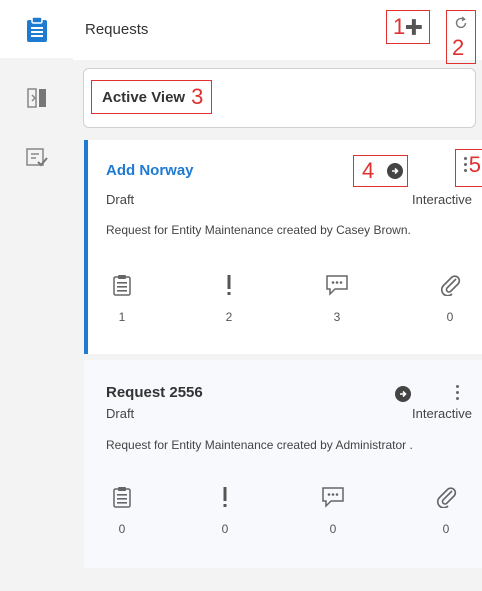 The width and height of the screenshot is (482, 591). I want to click on stat-issues: 2, so click(229, 299).